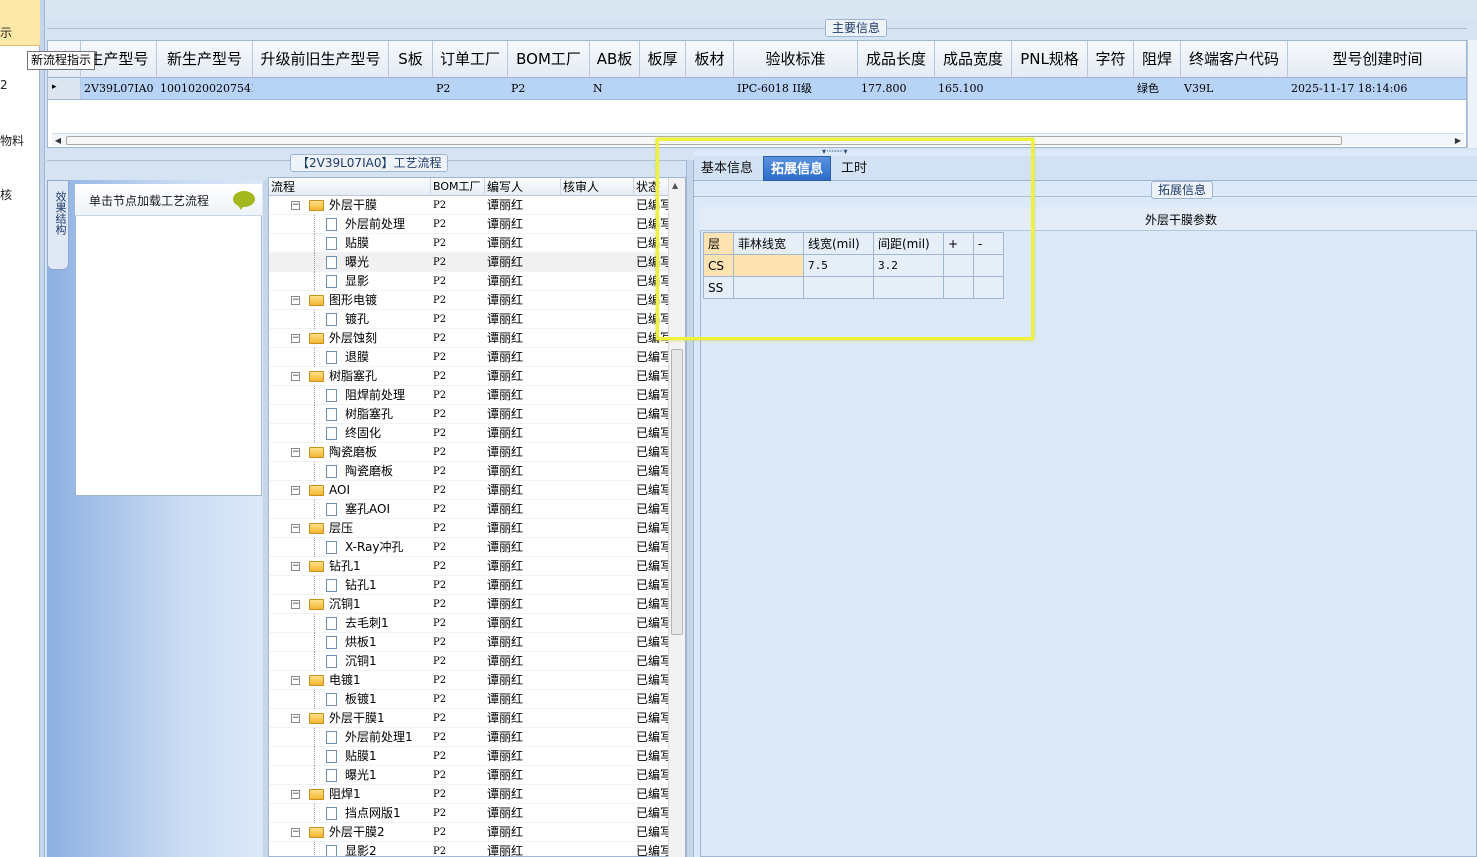 The width and height of the screenshot is (1477, 857). What do you see at coordinates (477, 699) in the screenshot?
I see `tree-step-row: 板镀1 P2 谭丽红 已编写` at bounding box center [477, 699].